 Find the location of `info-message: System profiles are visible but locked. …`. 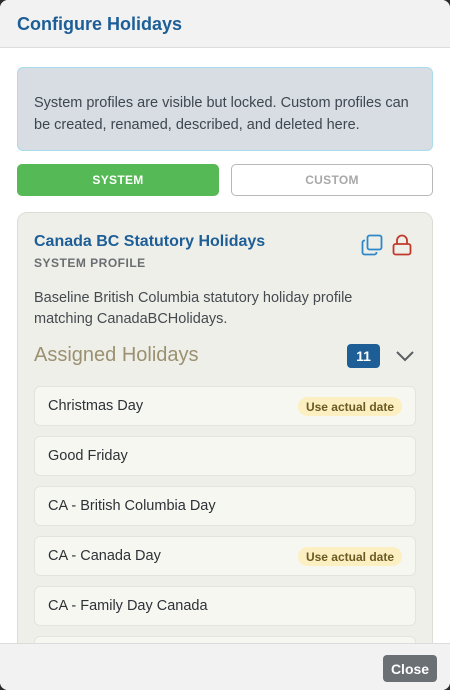

info-message: System profiles are visible but locked. … is located at coordinates (225, 109).